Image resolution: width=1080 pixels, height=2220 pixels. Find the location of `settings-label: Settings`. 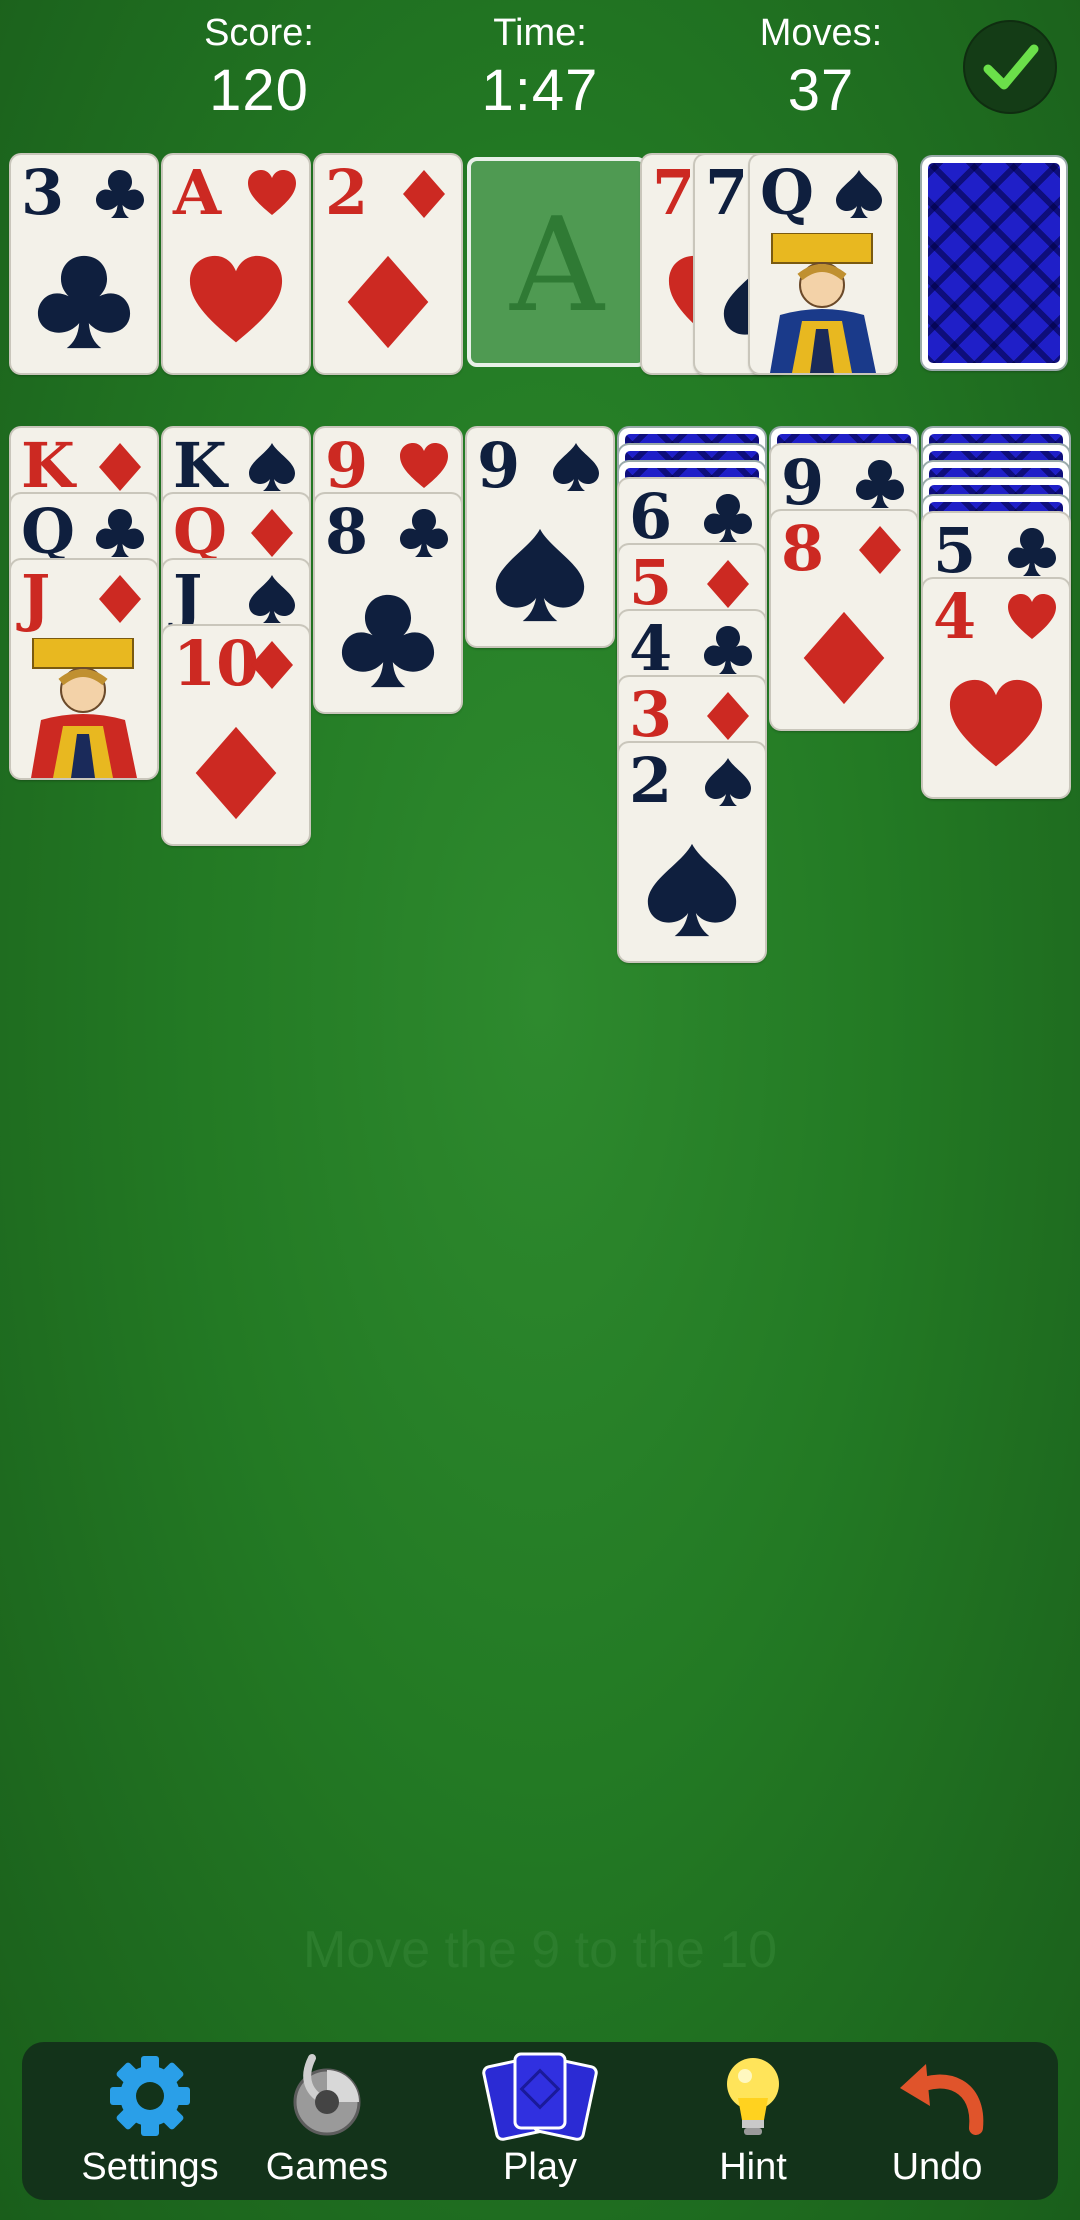

settings-label: Settings is located at coordinates (150, 2167).